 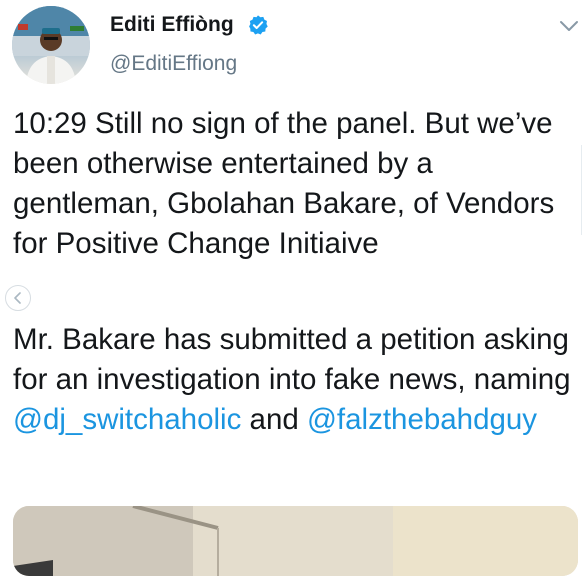 What do you see at coordinates (422, 419) in the screenshot?
I see `mention-link-falzthebahdguy: @falzthebahdguy` at bounding box center [422, 419].